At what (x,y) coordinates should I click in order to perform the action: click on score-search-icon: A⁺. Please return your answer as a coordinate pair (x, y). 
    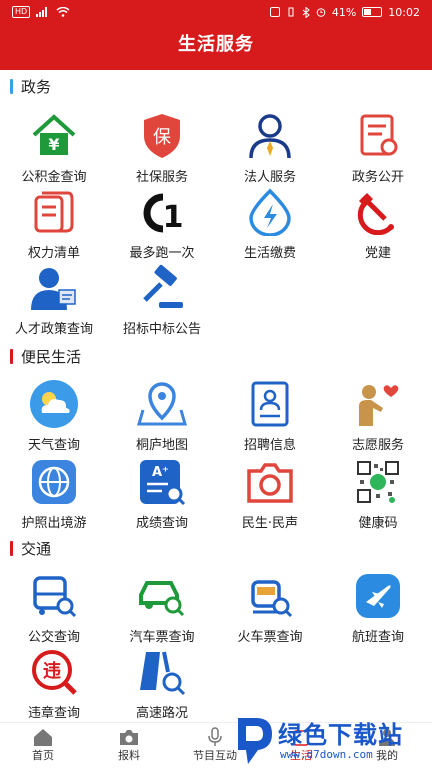
    Looking at the image, I should click on (162, 482).